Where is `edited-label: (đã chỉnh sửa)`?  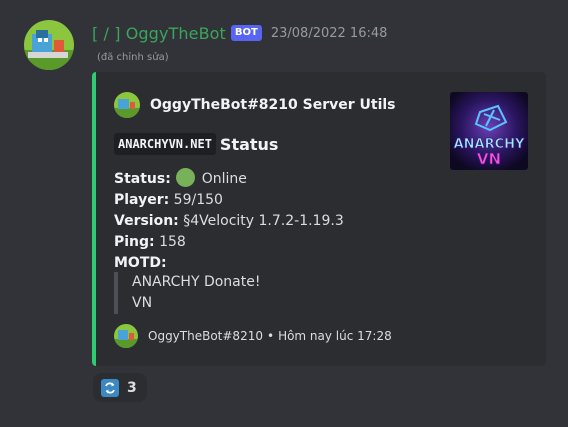 edited-label: (đã chỉnh sửa) is located at coordinates (133, 57).